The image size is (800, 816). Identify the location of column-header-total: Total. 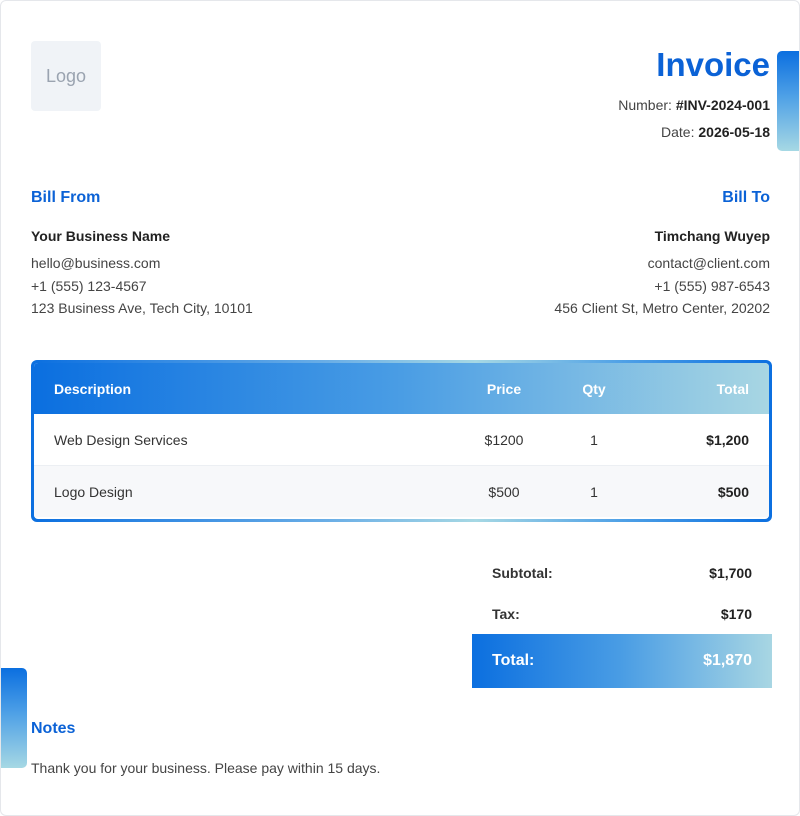
(732, 388).